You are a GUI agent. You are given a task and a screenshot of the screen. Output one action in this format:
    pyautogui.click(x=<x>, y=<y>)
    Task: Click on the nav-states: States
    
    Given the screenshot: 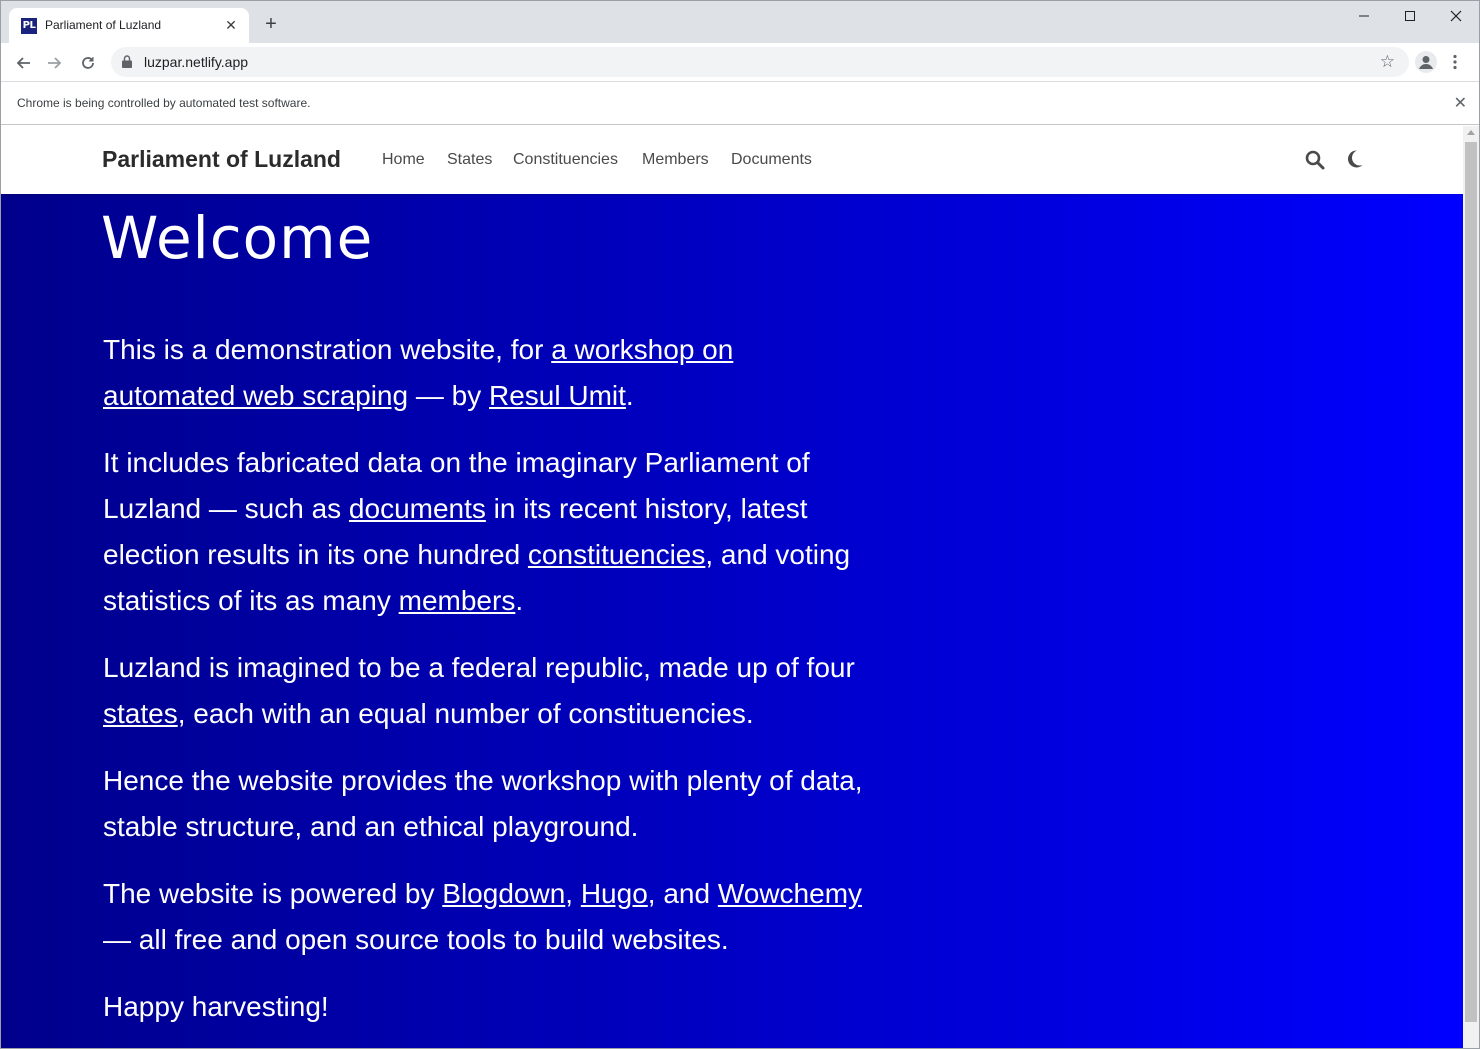 What is the action you would take?
    pyautogui.click(x=469, y=160)
    